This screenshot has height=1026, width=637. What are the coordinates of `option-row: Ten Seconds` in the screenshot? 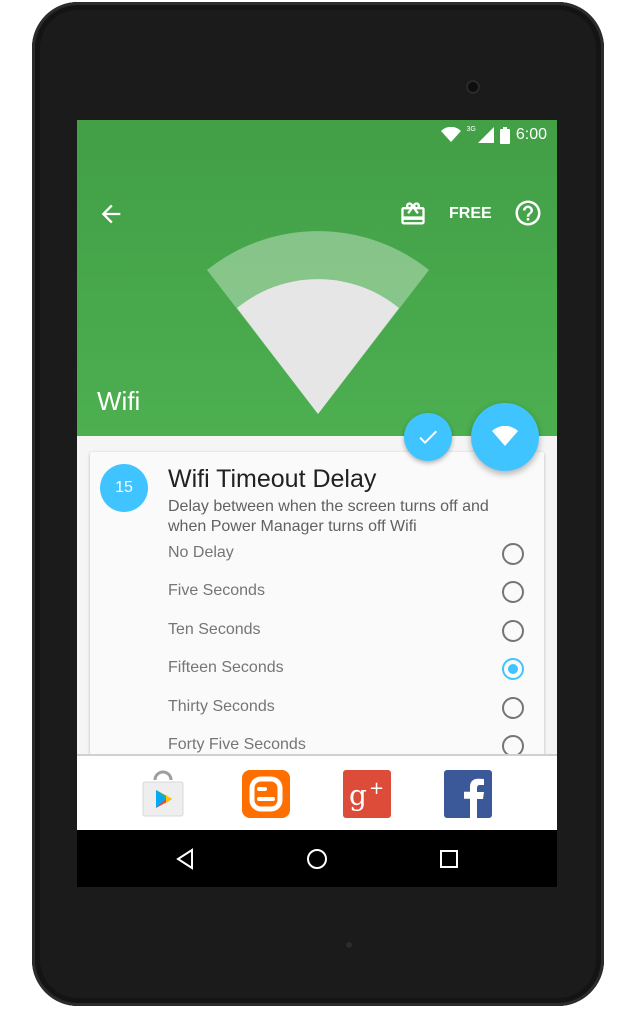 It's located at (317, 632).